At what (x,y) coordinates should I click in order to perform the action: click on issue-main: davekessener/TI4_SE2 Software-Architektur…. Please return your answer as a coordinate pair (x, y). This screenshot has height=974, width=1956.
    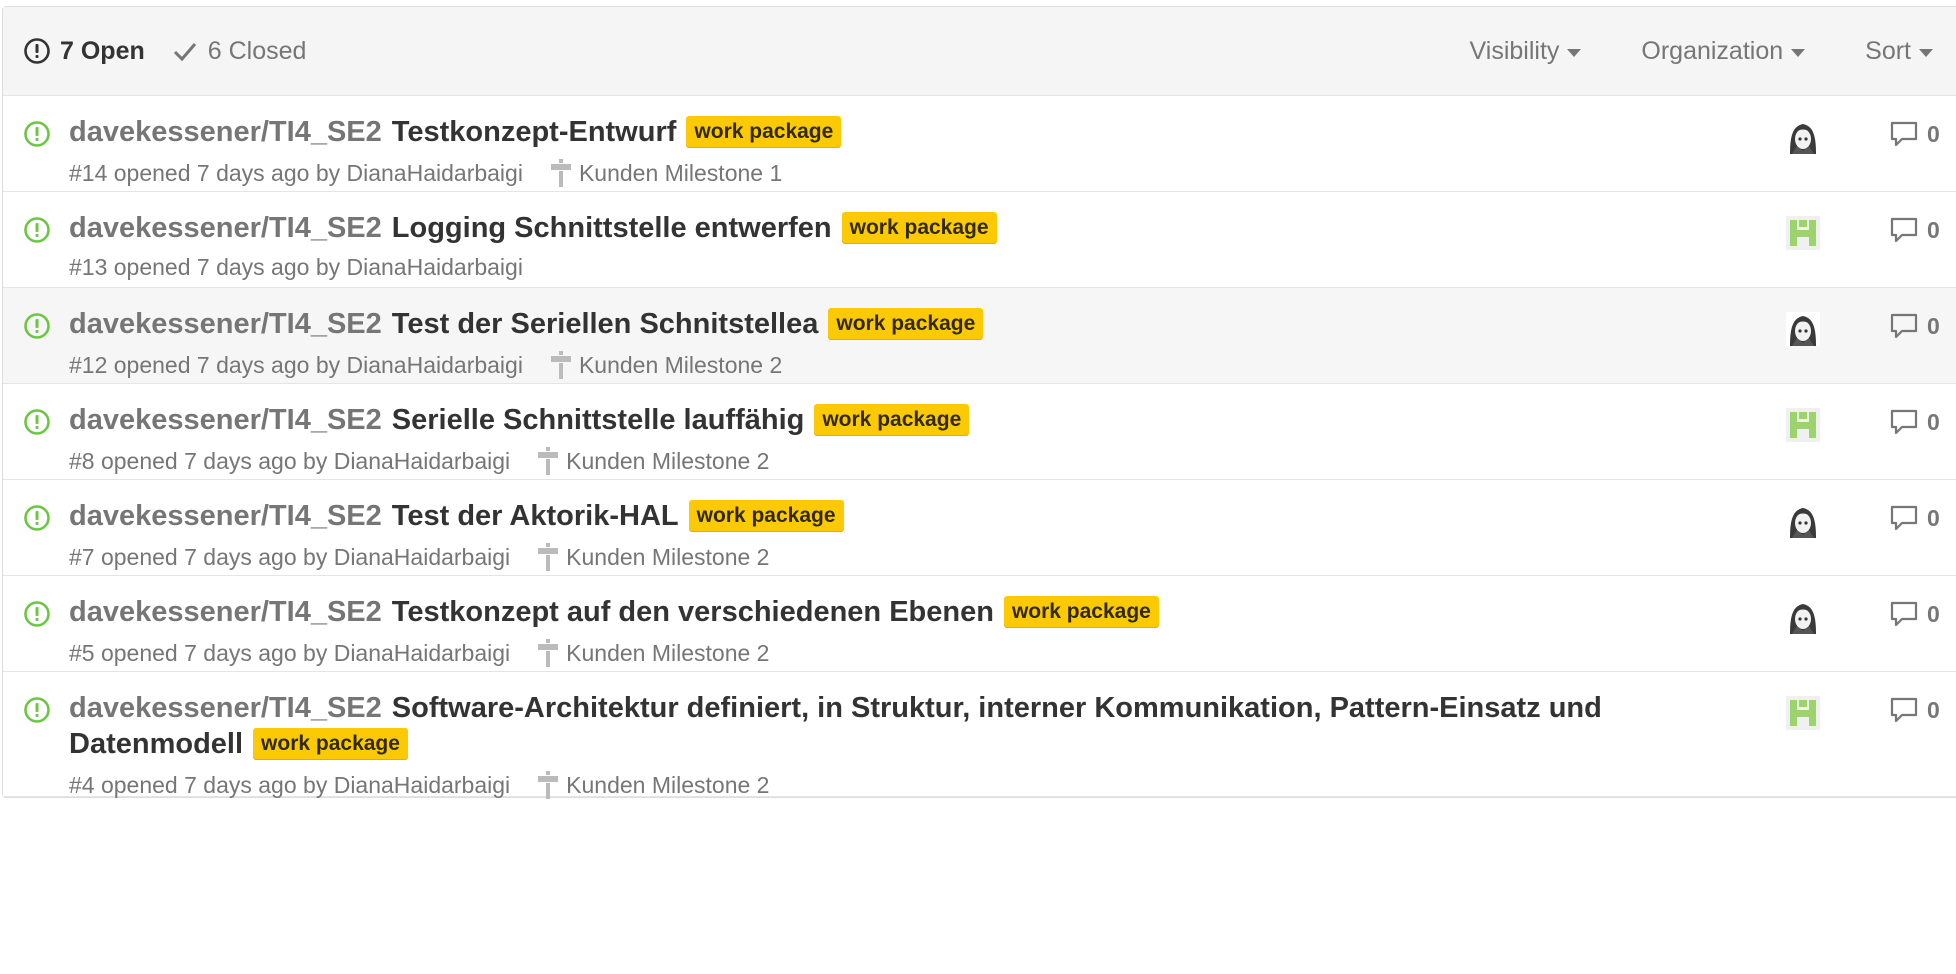
    Looking at the image, I should click on (869, 745).